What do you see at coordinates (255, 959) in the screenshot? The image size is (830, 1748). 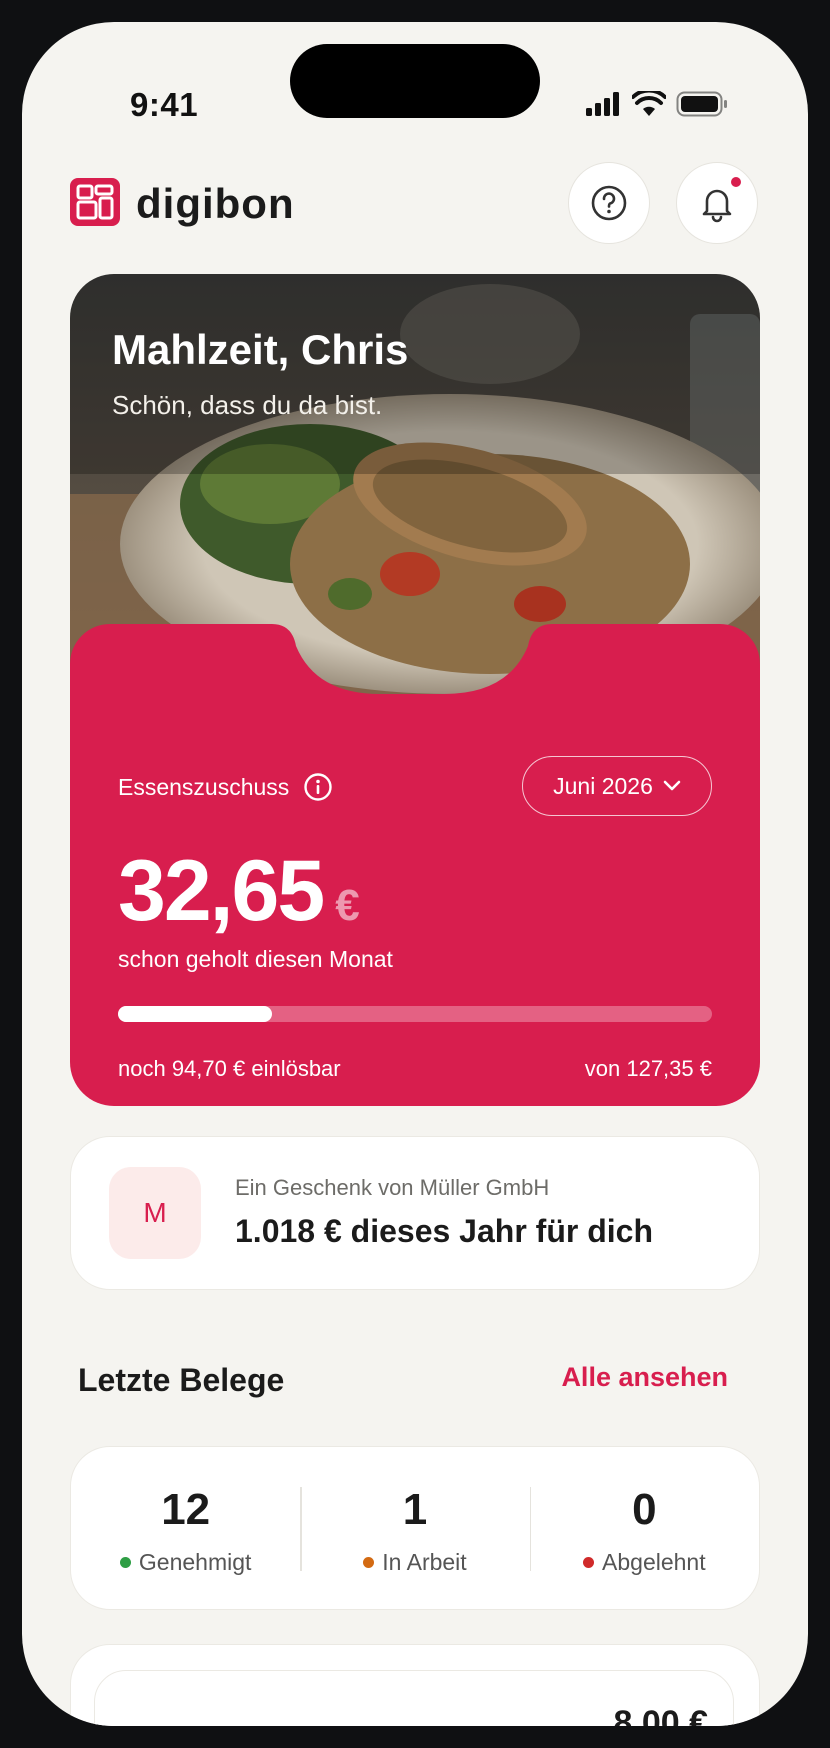 I see `amount-caption: schon geholt diesen Monat` at bounding box center [255, 959].